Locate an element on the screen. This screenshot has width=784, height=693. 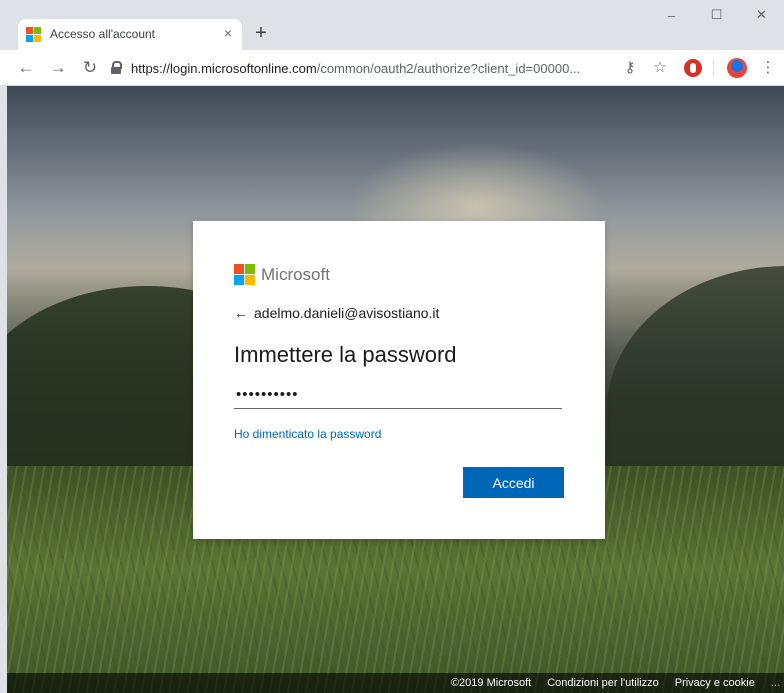
footer-terms-link: Condizioni per l'utilizzo is located at coordinates (603, 683).